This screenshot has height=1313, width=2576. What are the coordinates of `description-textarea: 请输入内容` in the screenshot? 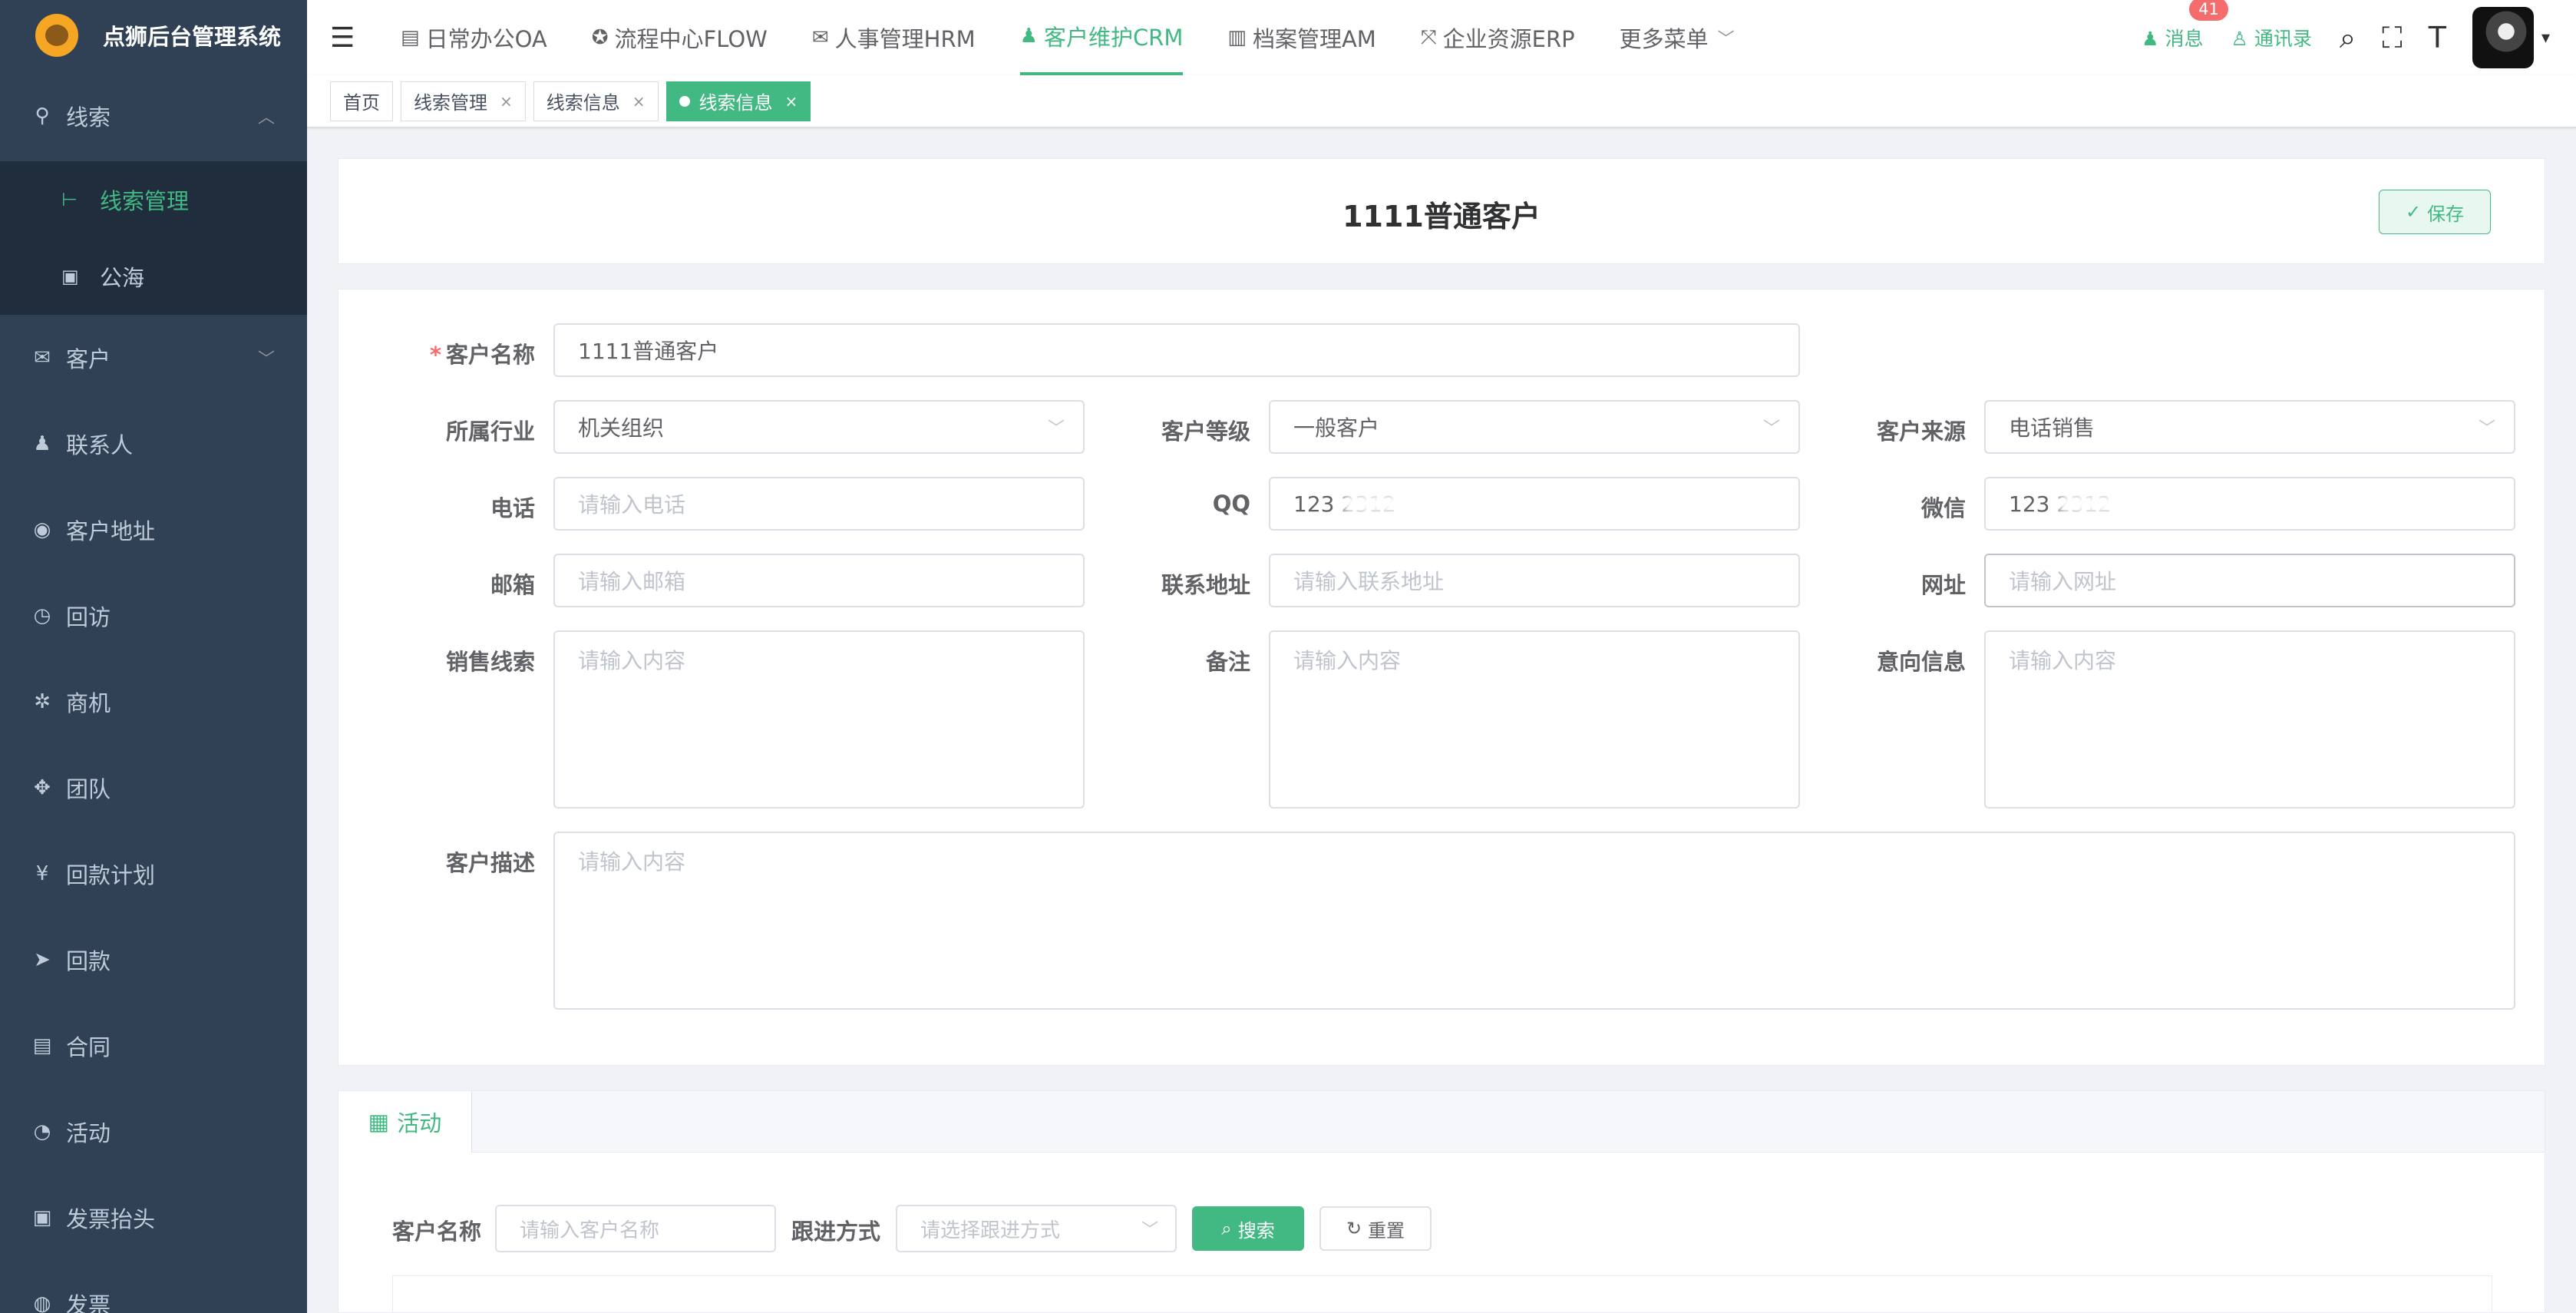 It's located at (1534, 921).